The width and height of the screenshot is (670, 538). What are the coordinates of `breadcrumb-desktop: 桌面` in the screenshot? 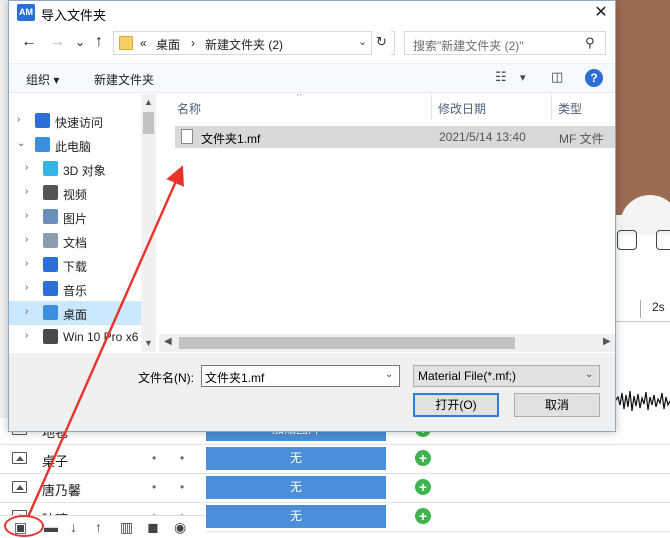 It's located at (168, 44).